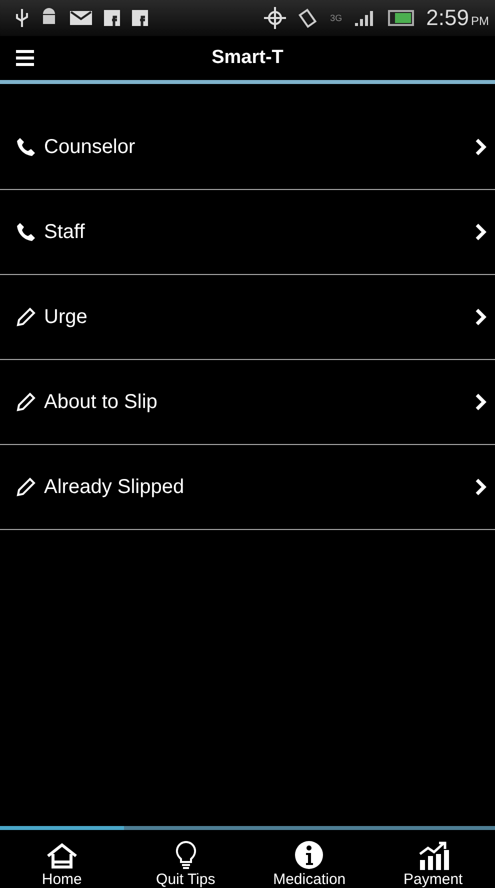 Image resolution: width=495 pixels, height=888 pixels. What do you see at coordinates (247, 317) in the screenshot?
I see `menu-row: Urge` at bounding box center [247, 317].